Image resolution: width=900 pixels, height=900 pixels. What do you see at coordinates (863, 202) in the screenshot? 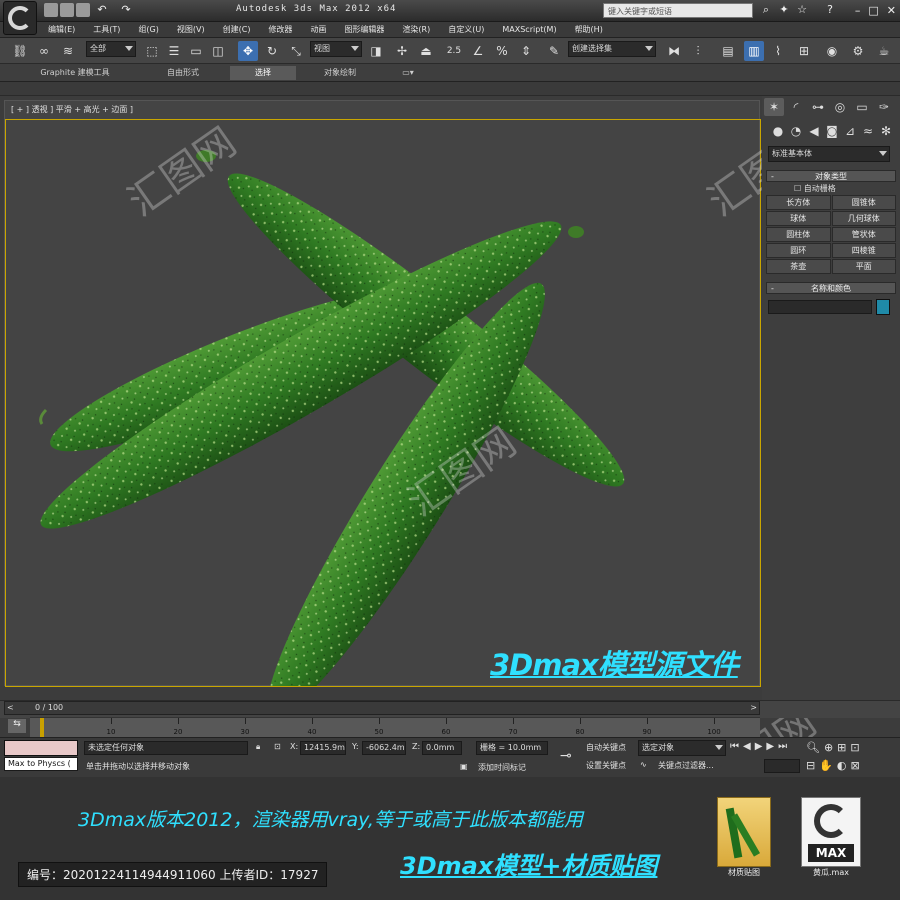
I see `cone-button: 圆锥体` at bounding box center [863, 202].